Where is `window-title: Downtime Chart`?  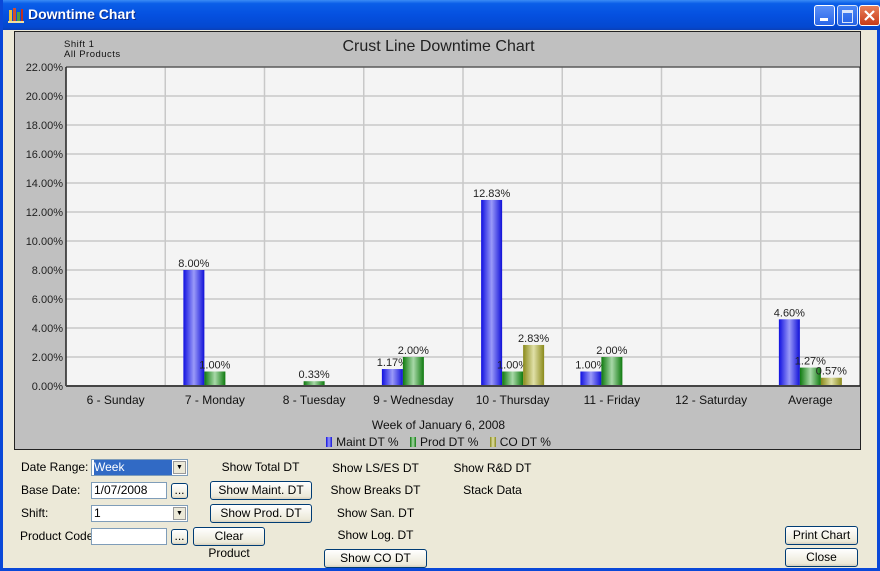
window-title: Downtime Chart is located at coordinates (82, 14).